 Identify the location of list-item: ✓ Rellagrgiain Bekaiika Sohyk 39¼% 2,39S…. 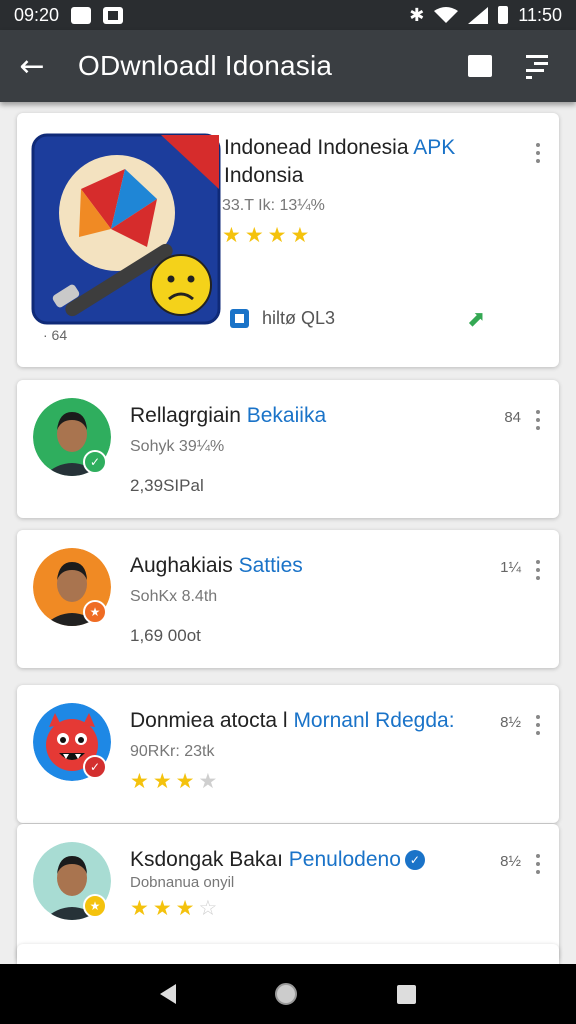
(288, 449).